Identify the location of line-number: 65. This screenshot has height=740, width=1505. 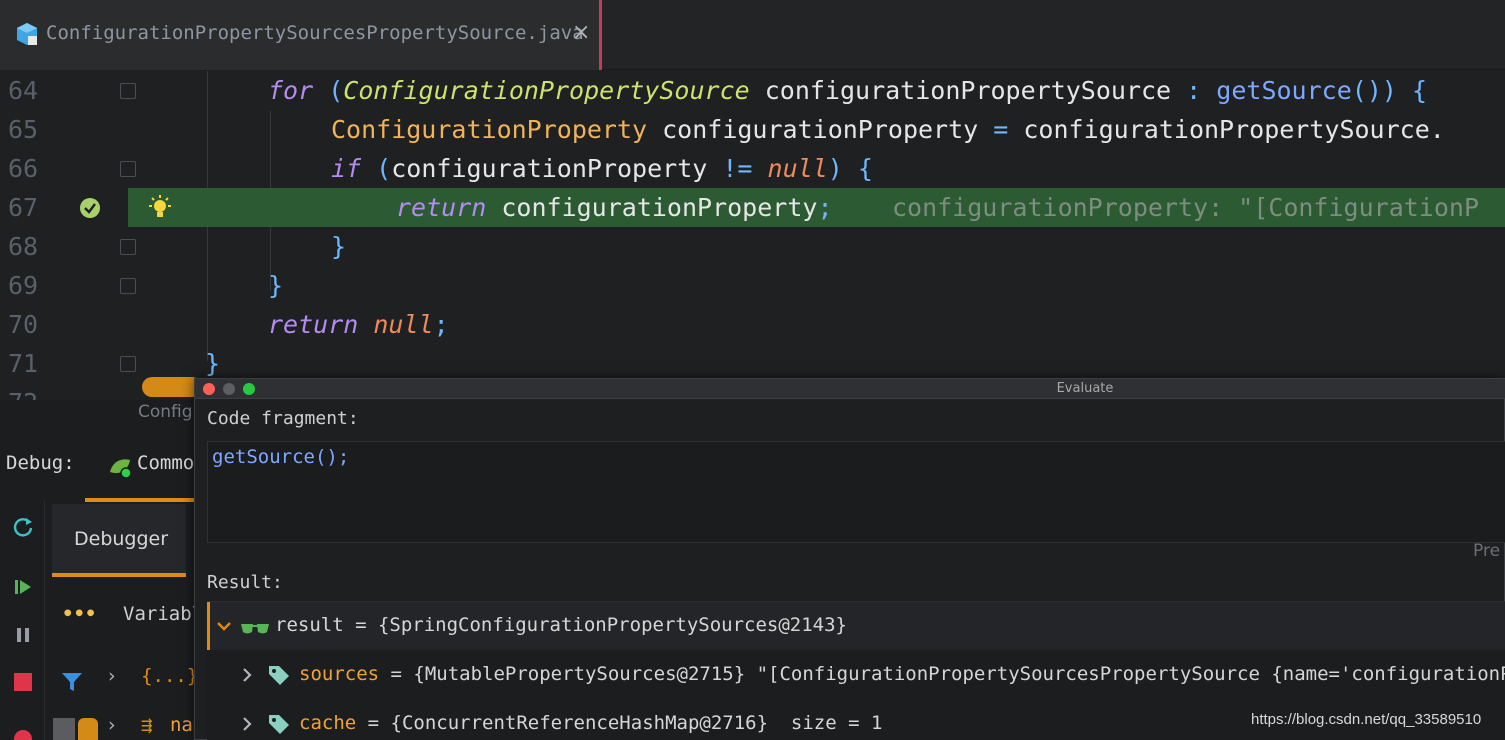
(23, 129).